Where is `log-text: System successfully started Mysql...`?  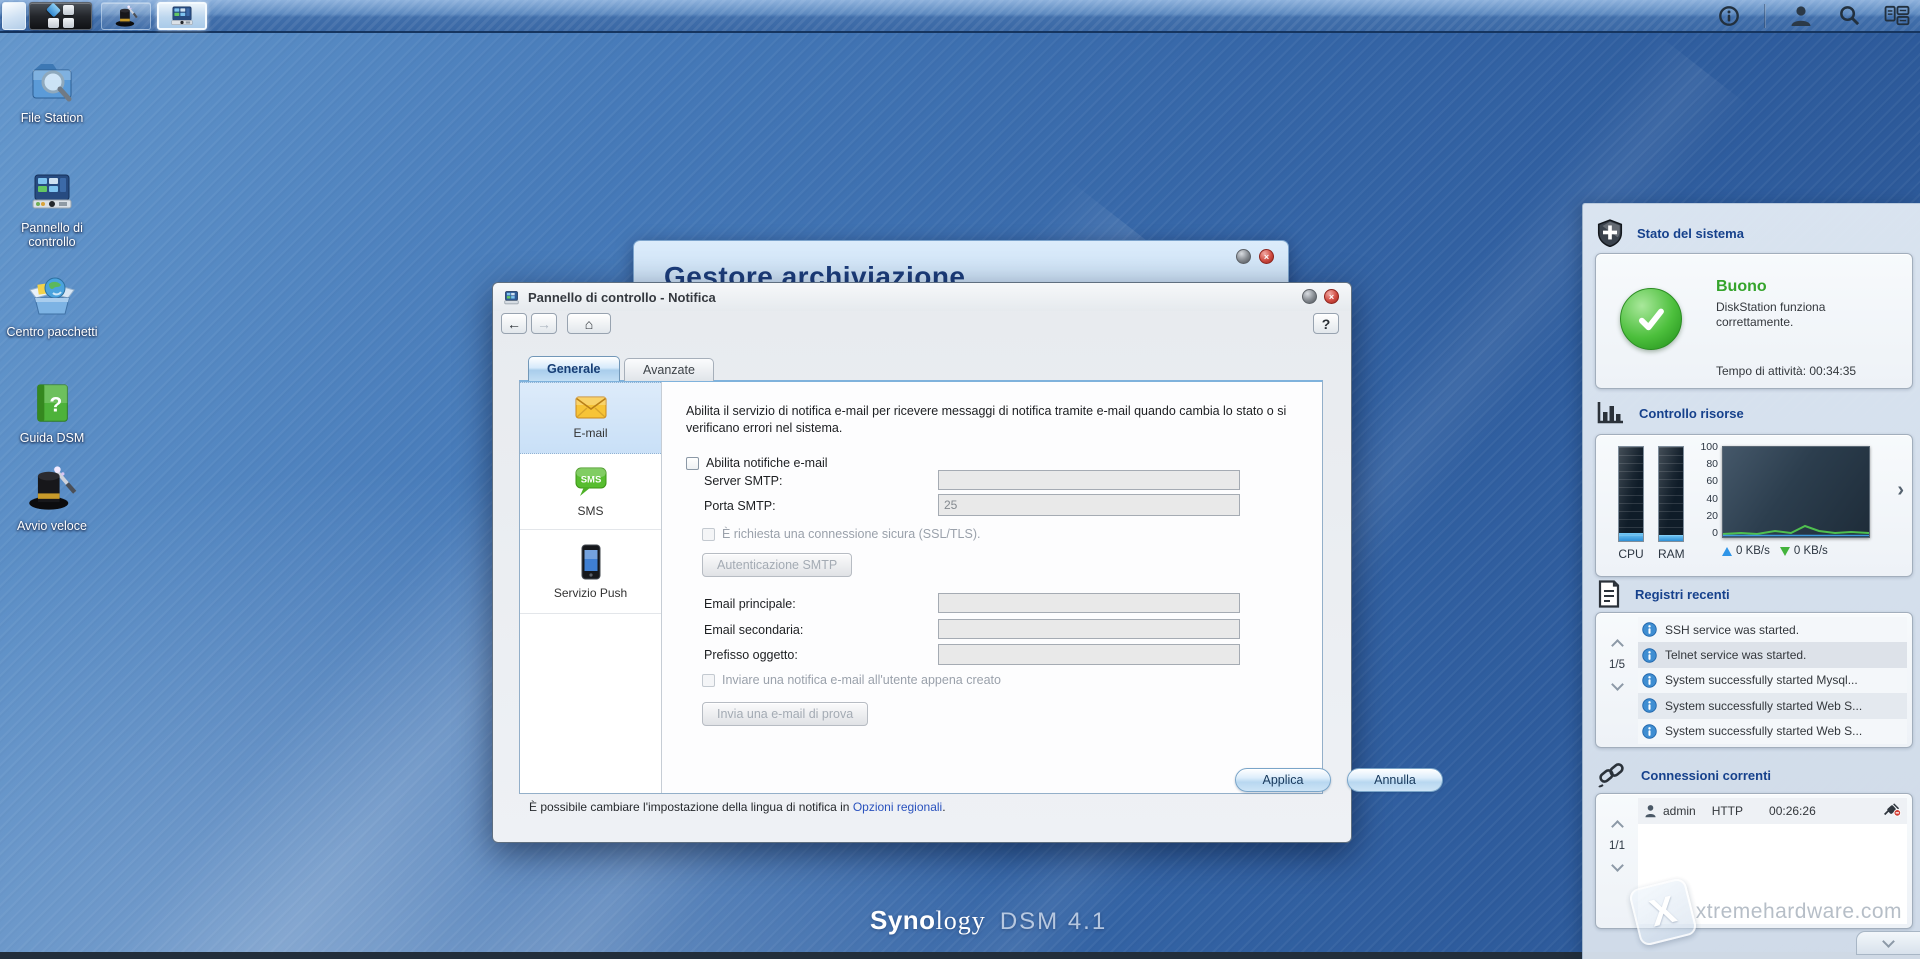
log-text: System successfully started Mysql... is located at coordinates (1761, 680).